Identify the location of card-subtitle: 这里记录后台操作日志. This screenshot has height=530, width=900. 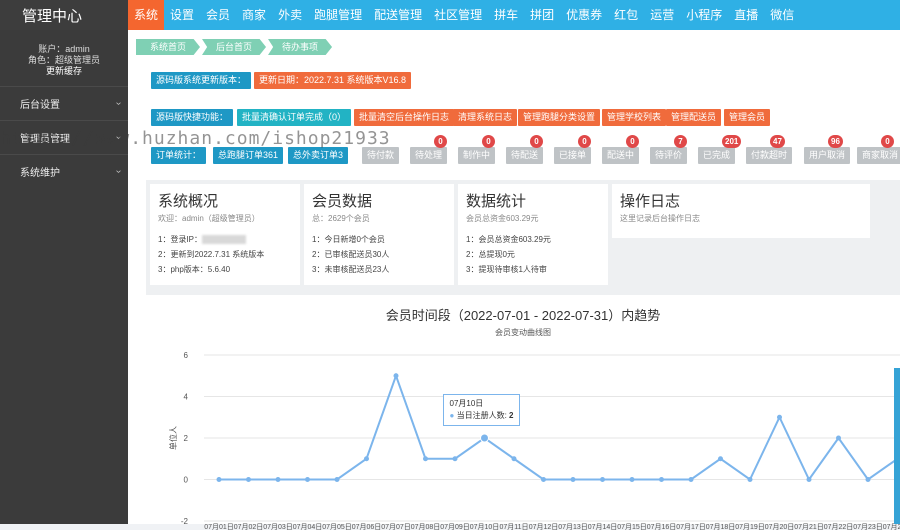
(660, 218).